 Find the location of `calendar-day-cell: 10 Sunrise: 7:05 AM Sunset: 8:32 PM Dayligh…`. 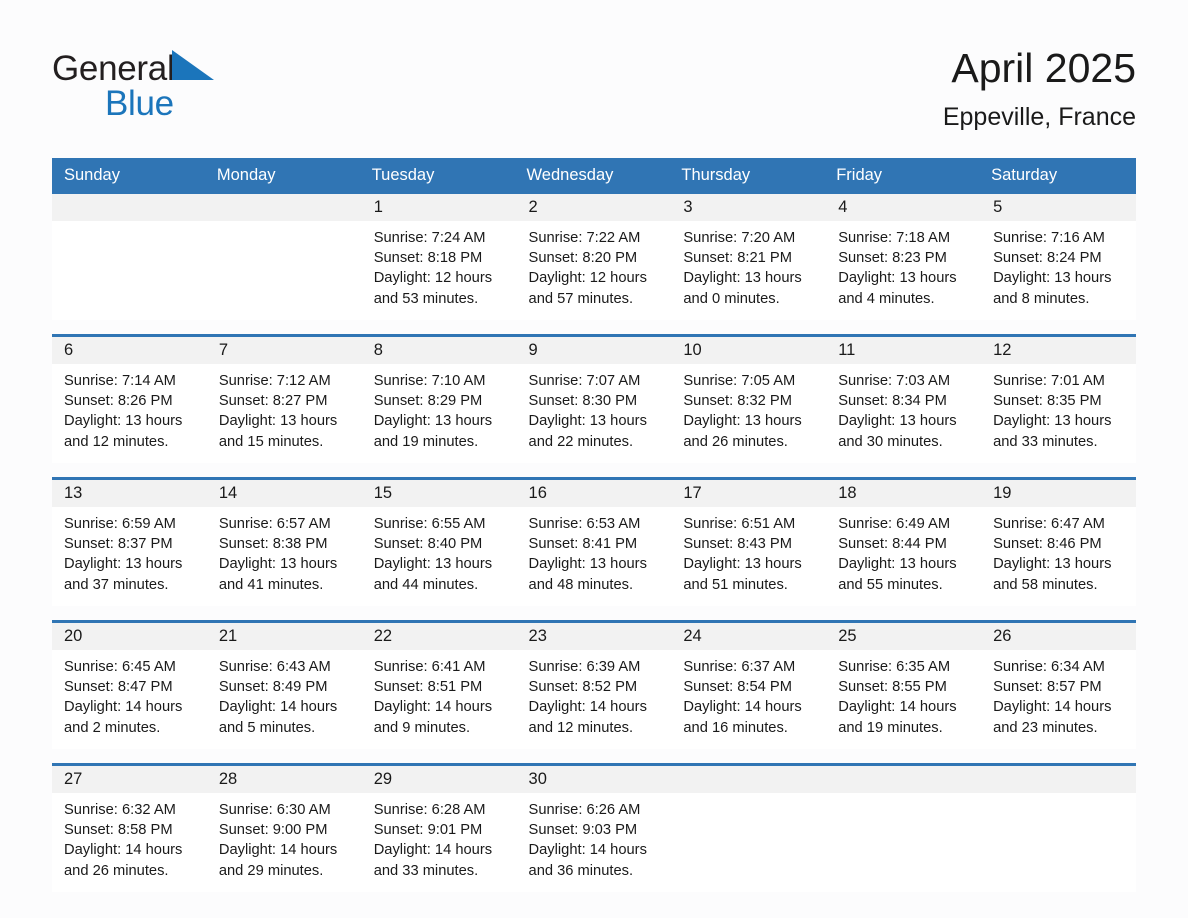

calendar-day-cell: 10 Sunrise: 7:05 AM Sunset: 8:32 PM Dayligh… is located at coordinates (749, 398).